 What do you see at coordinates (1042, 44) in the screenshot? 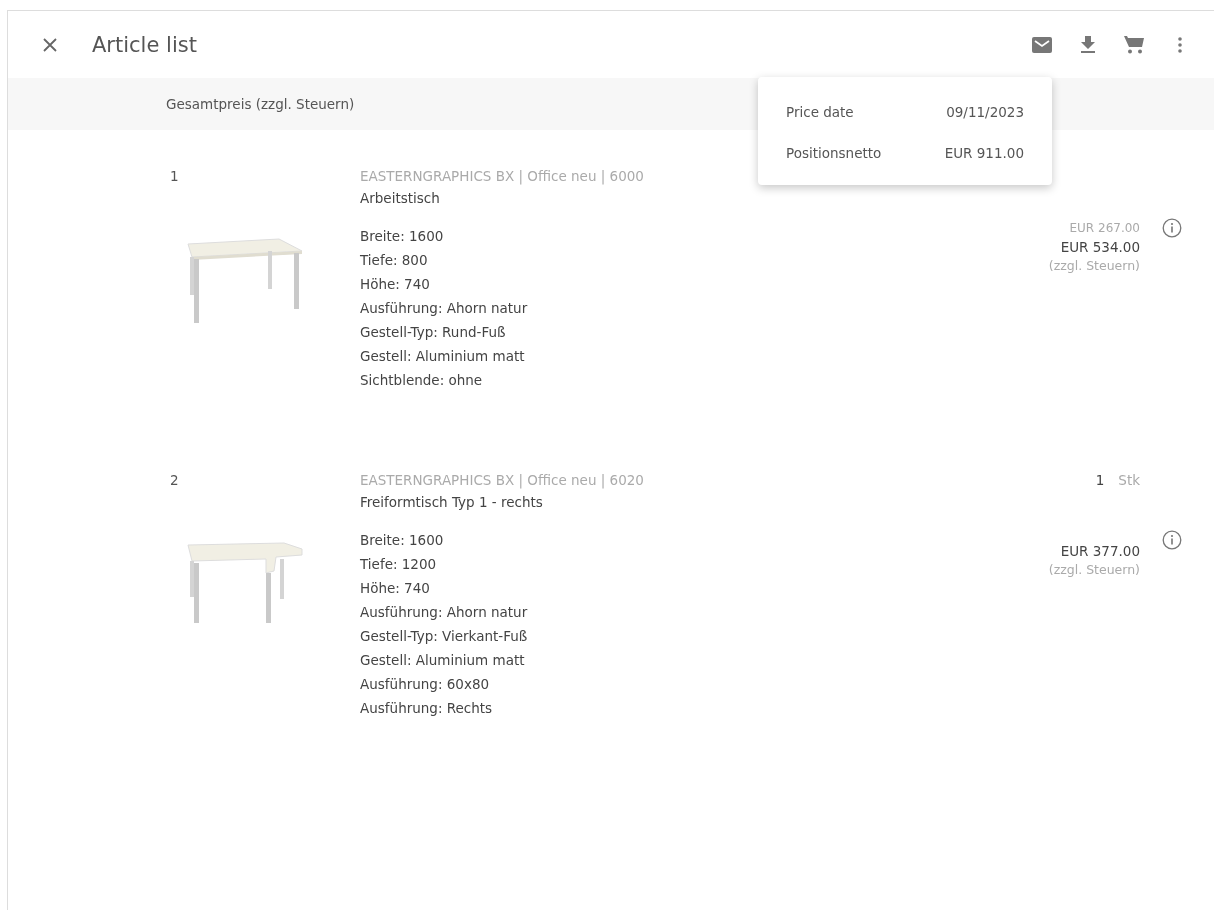
I see `envelope-icon` at bounding box center [1042, 44].